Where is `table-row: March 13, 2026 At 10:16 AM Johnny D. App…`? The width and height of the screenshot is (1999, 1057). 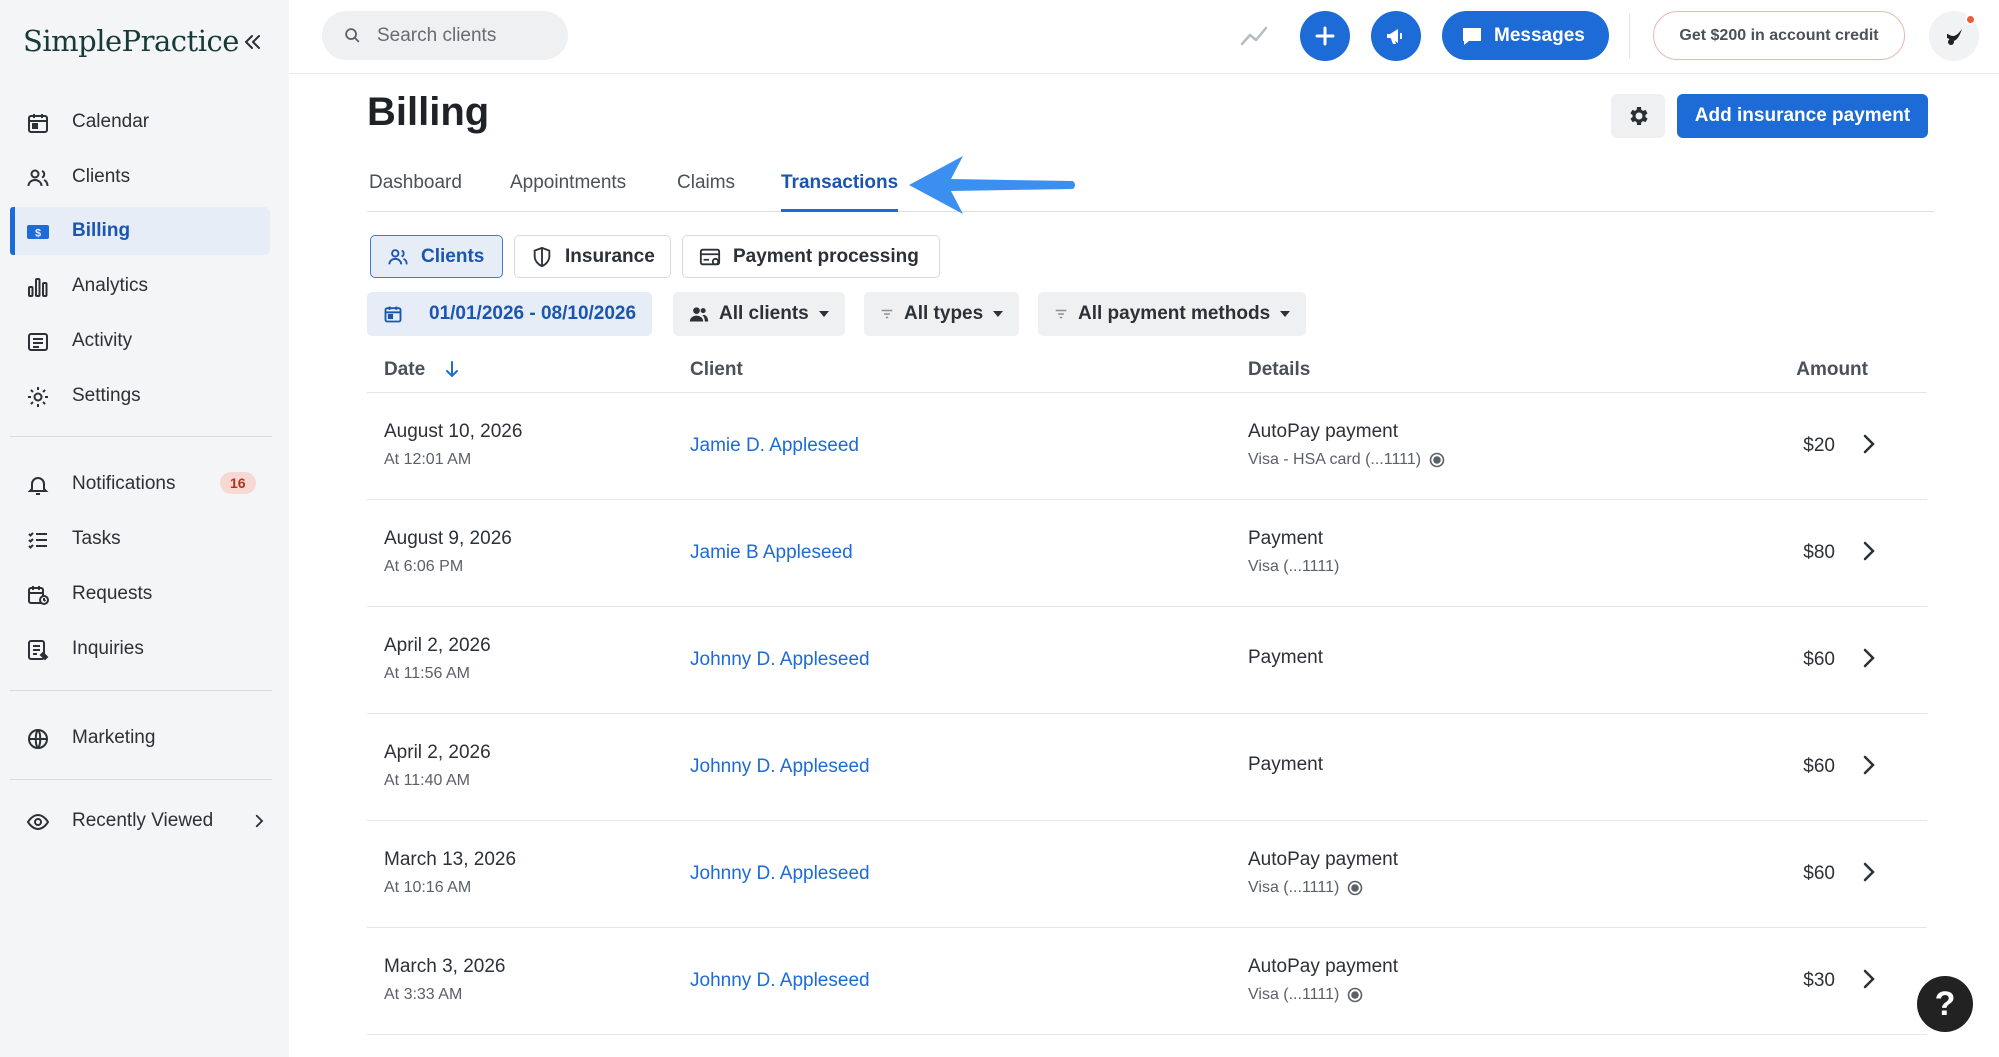 table-row: March 13, 2026 At 10:16 AM Johnny D. App… is located at coordinates (1147, 874).